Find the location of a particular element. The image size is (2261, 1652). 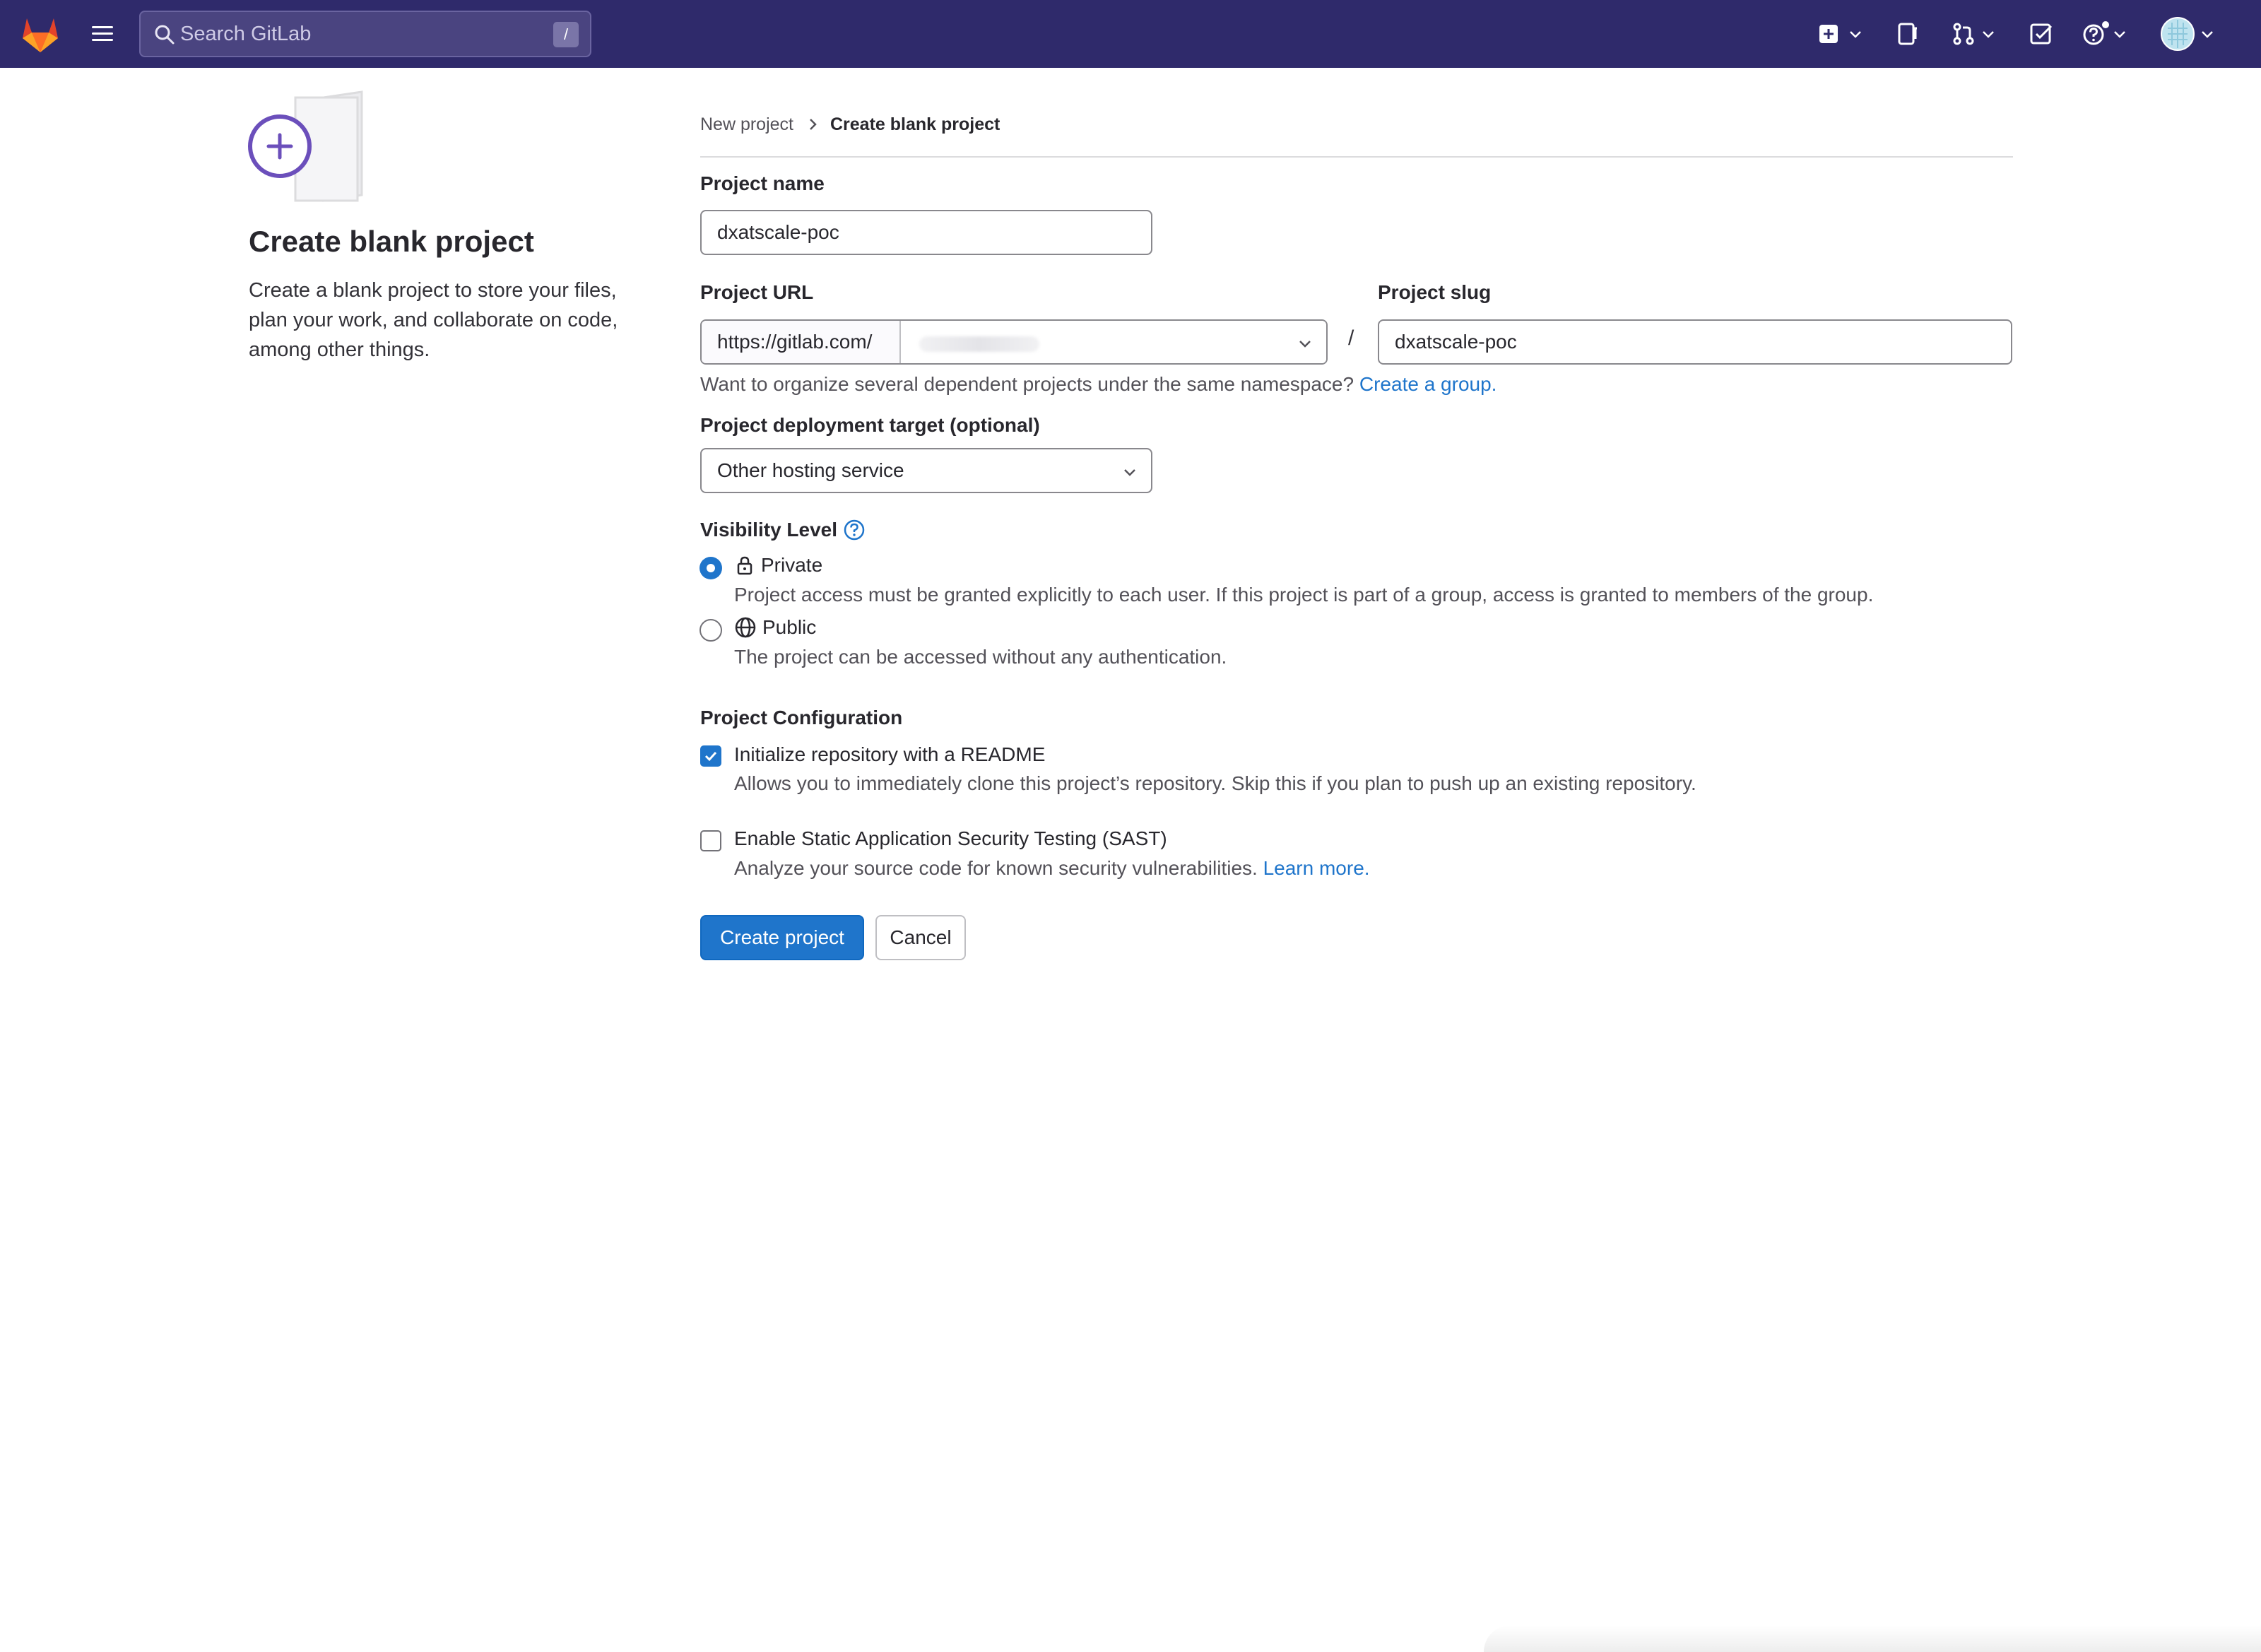

breadcrumb-new-project: New project is located at coordinates (746, 124).